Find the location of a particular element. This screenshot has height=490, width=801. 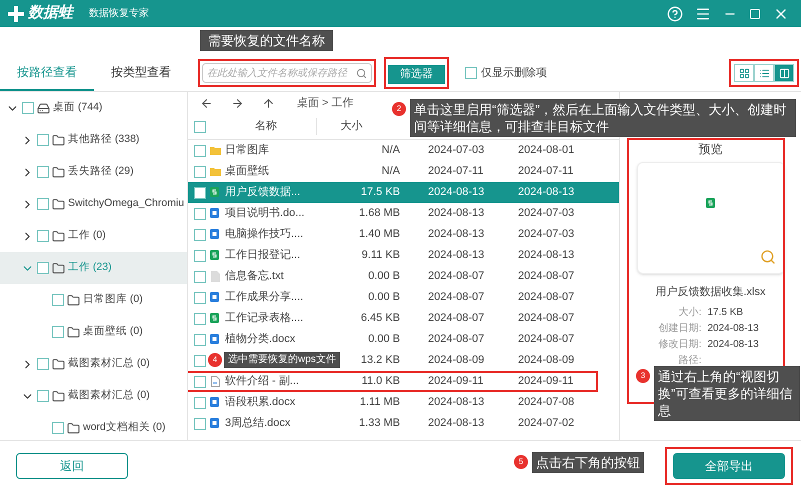

tree-item: 工作 (0) is located at coordinates (93, 236).